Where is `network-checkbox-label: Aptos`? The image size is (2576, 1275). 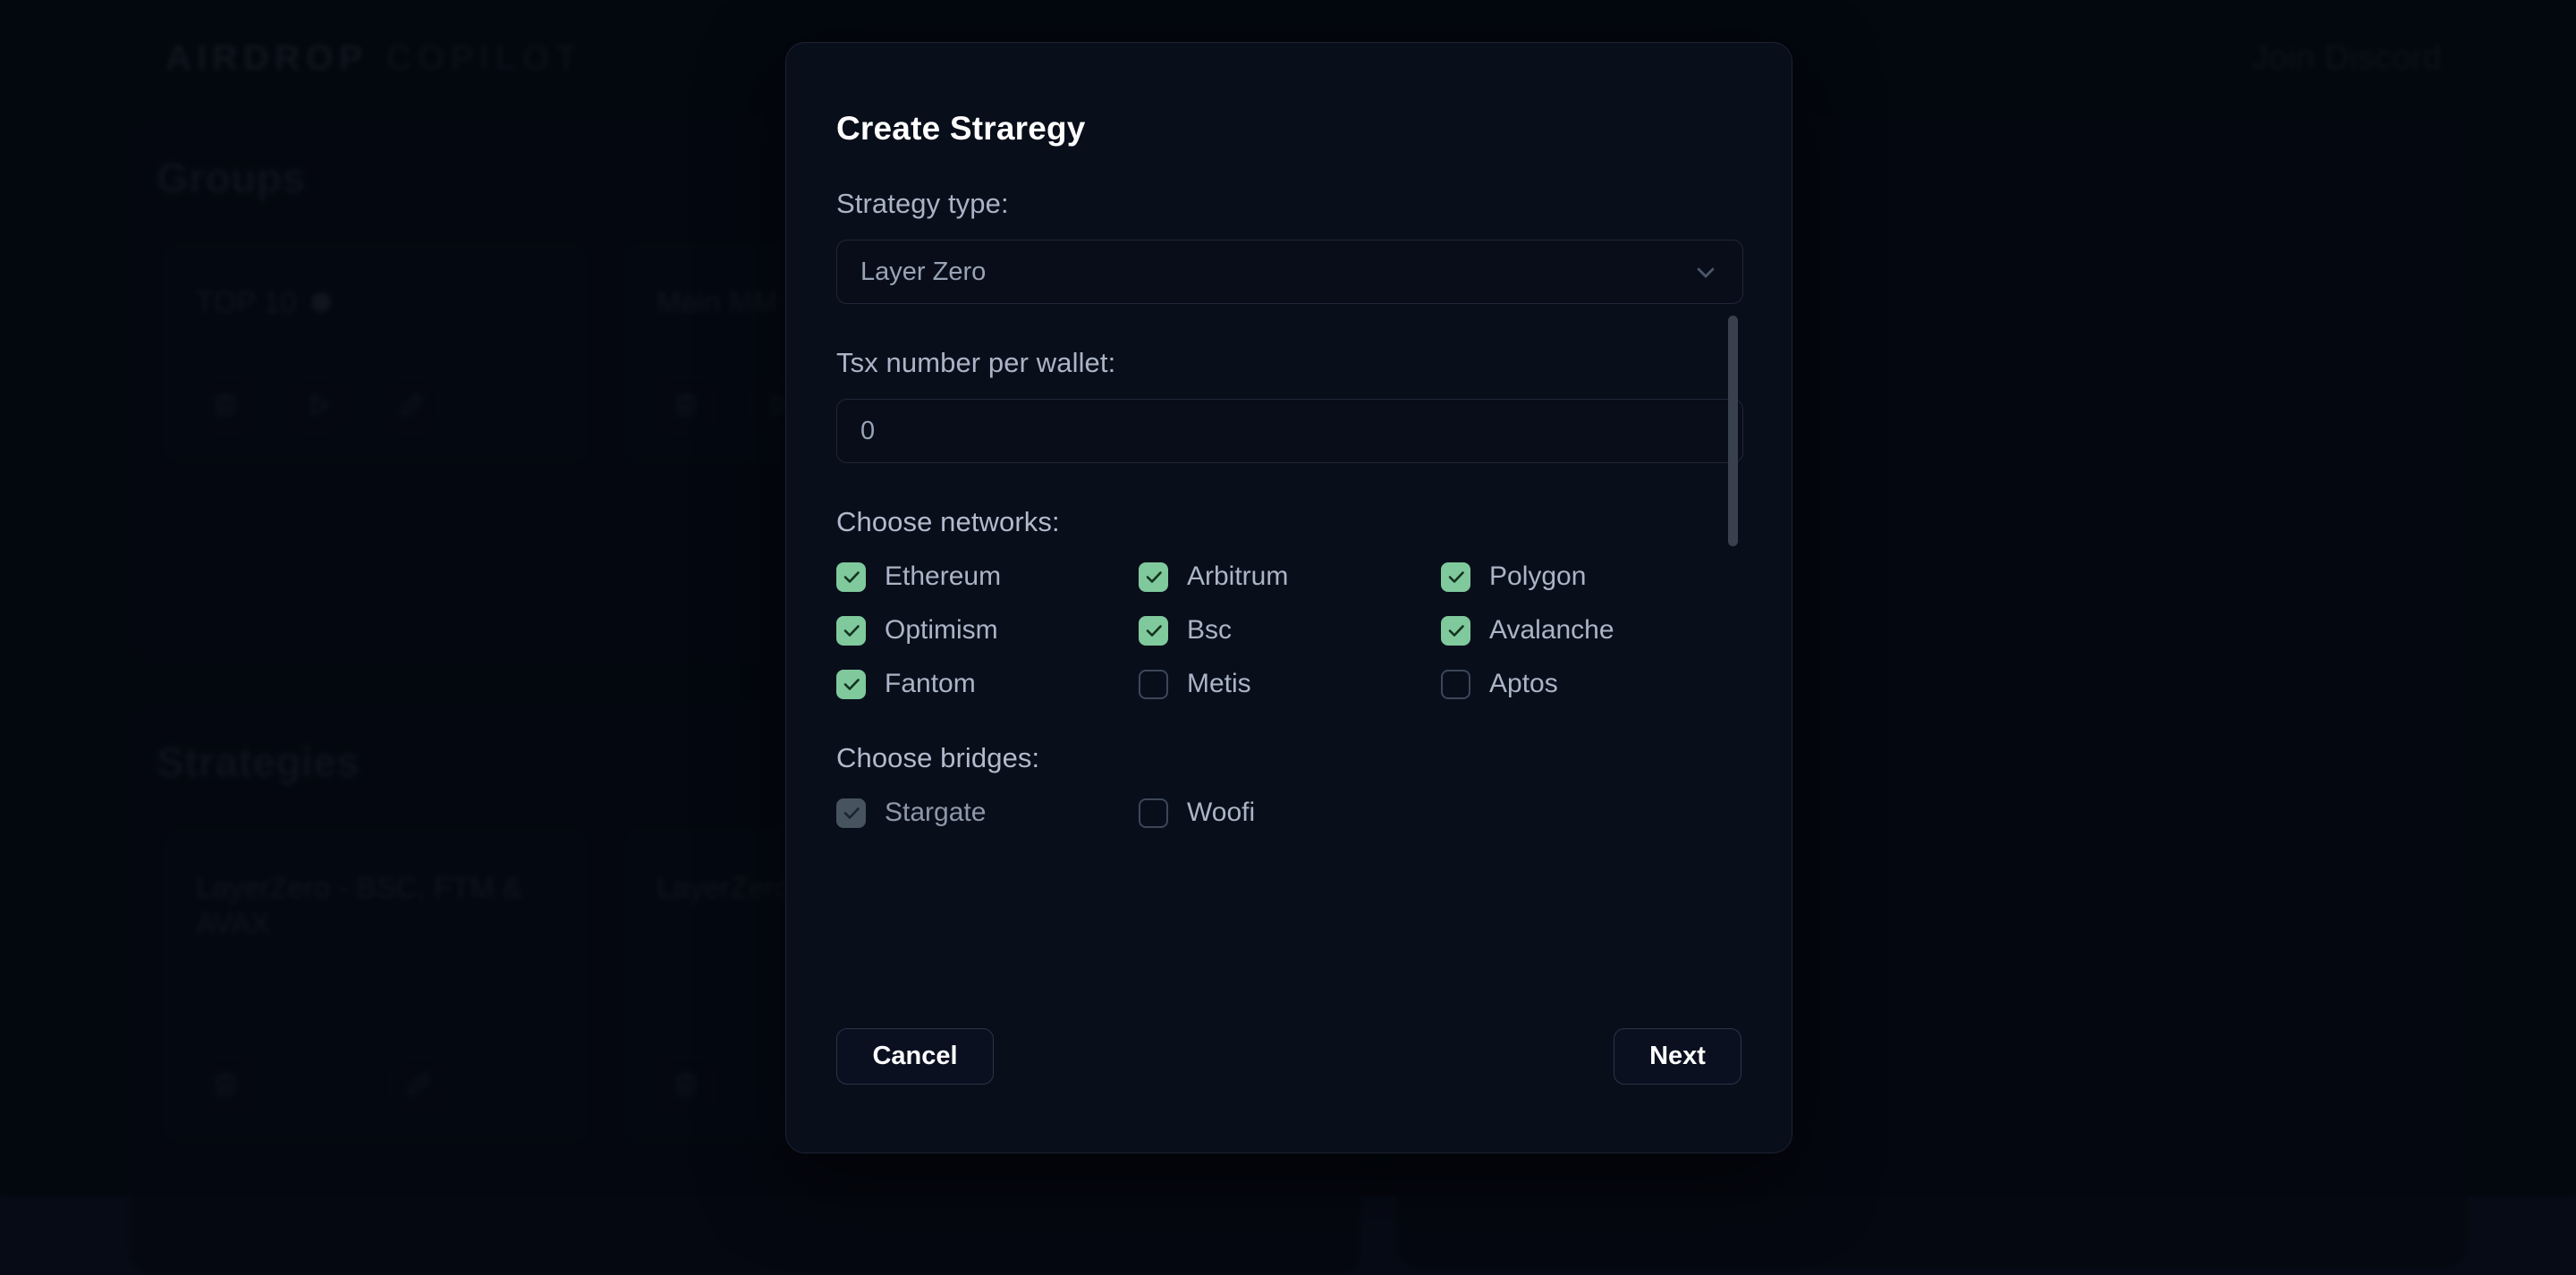
network-checkbox-label: Aptos is located at coordinates (1523, 684).